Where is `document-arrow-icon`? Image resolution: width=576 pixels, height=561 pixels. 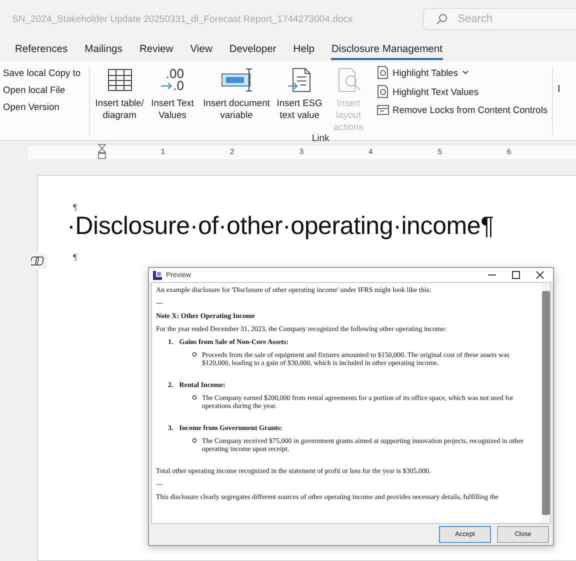
document-arrow-icon is located at coordinates (299, 80).